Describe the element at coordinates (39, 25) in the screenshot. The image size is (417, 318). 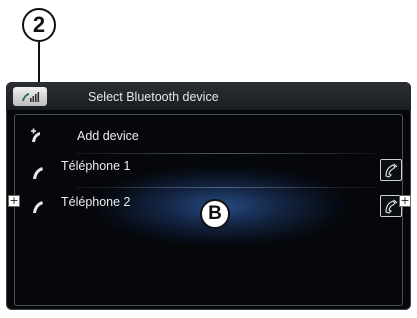
I see `callout-2: 2` at that location.